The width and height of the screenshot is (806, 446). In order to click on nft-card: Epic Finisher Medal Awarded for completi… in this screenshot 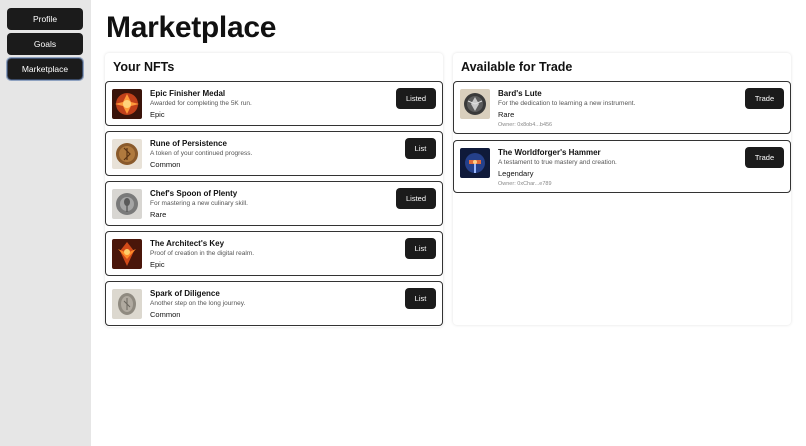, I will do `click(274, 103)`.